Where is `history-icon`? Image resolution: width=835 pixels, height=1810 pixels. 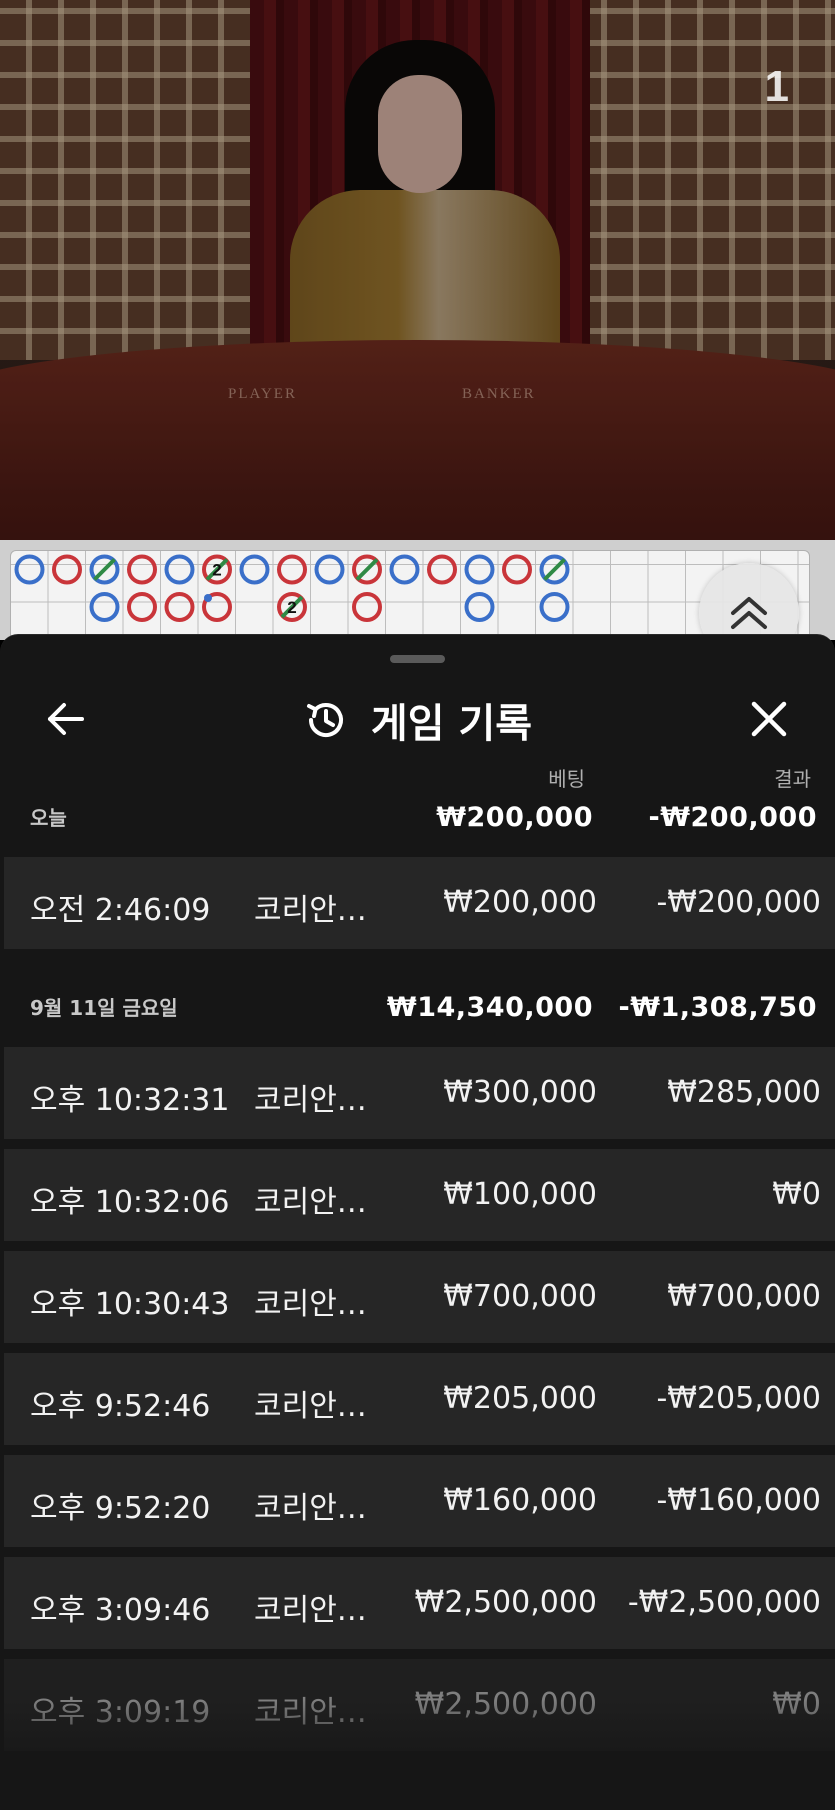 history-icon is located at coordinates (324, 720).